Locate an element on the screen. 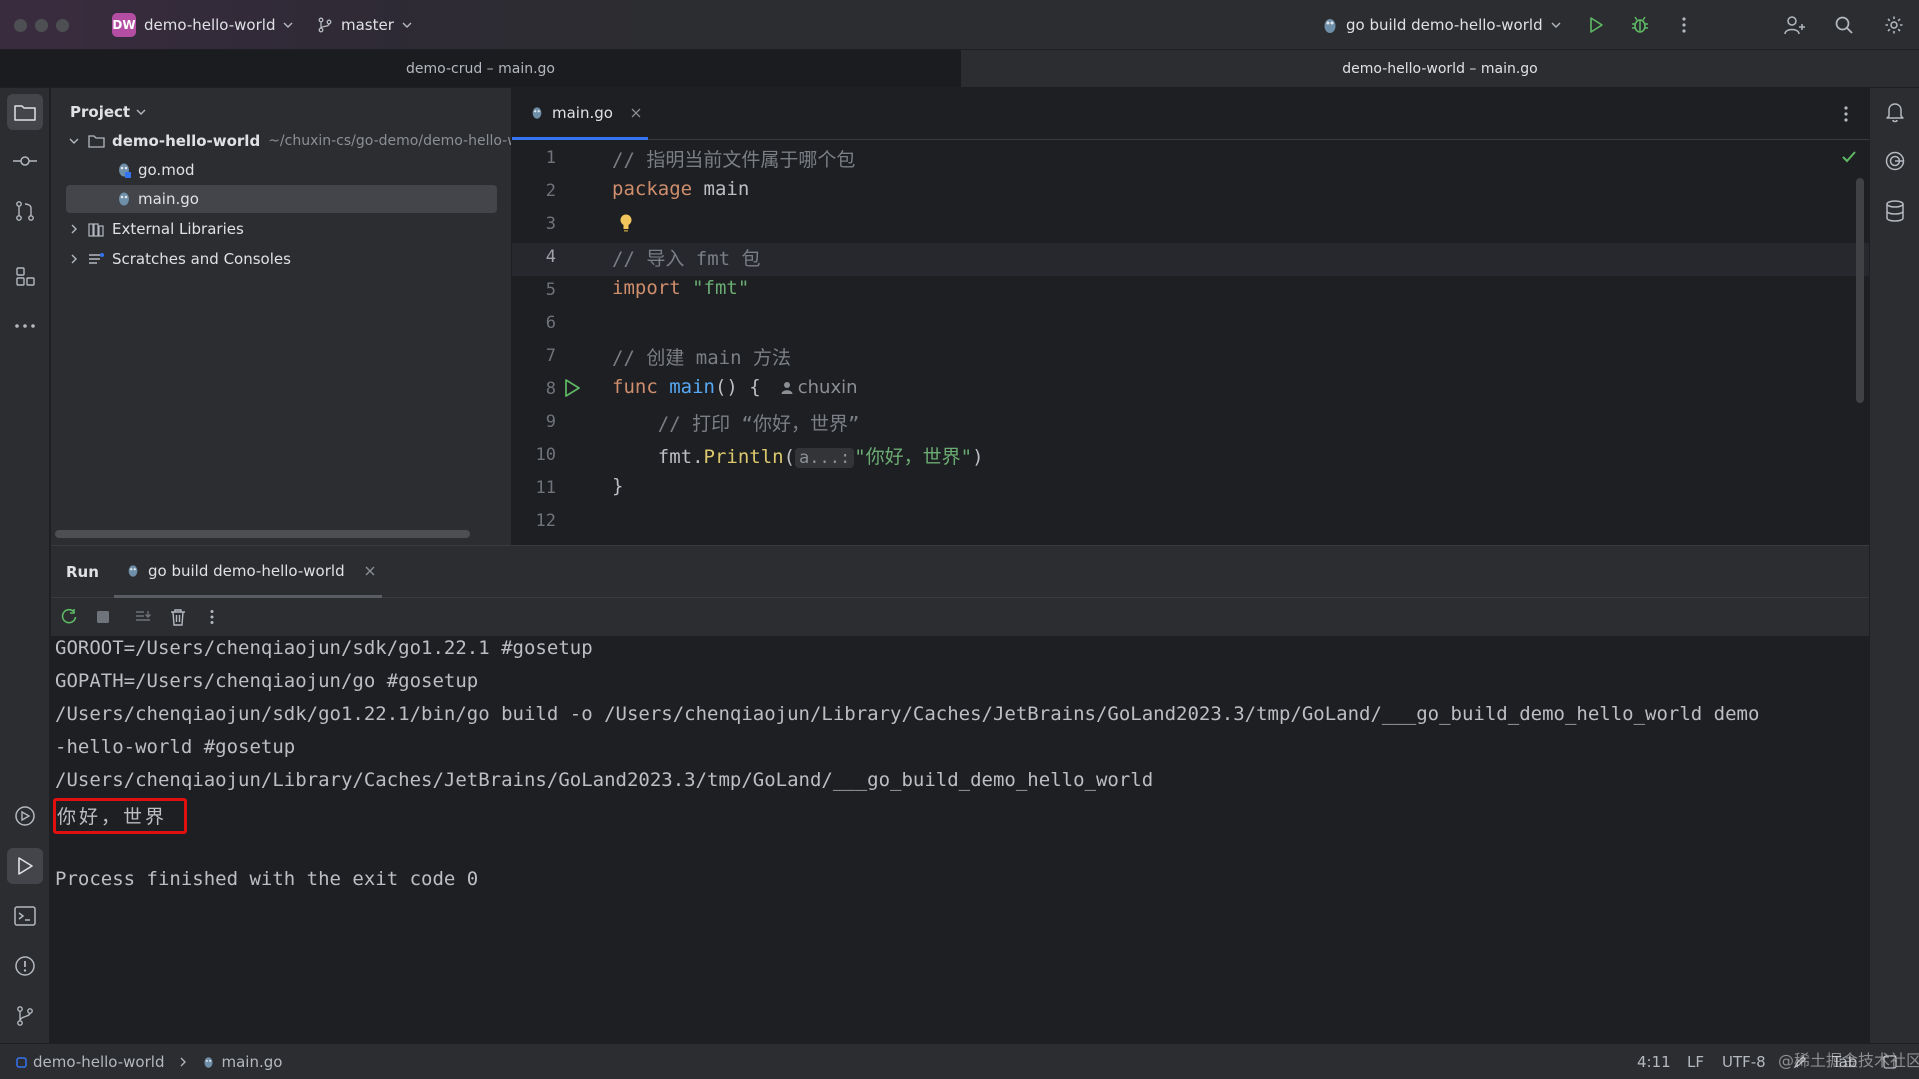  run-more-actions-button is located at coordinates (212, 617).